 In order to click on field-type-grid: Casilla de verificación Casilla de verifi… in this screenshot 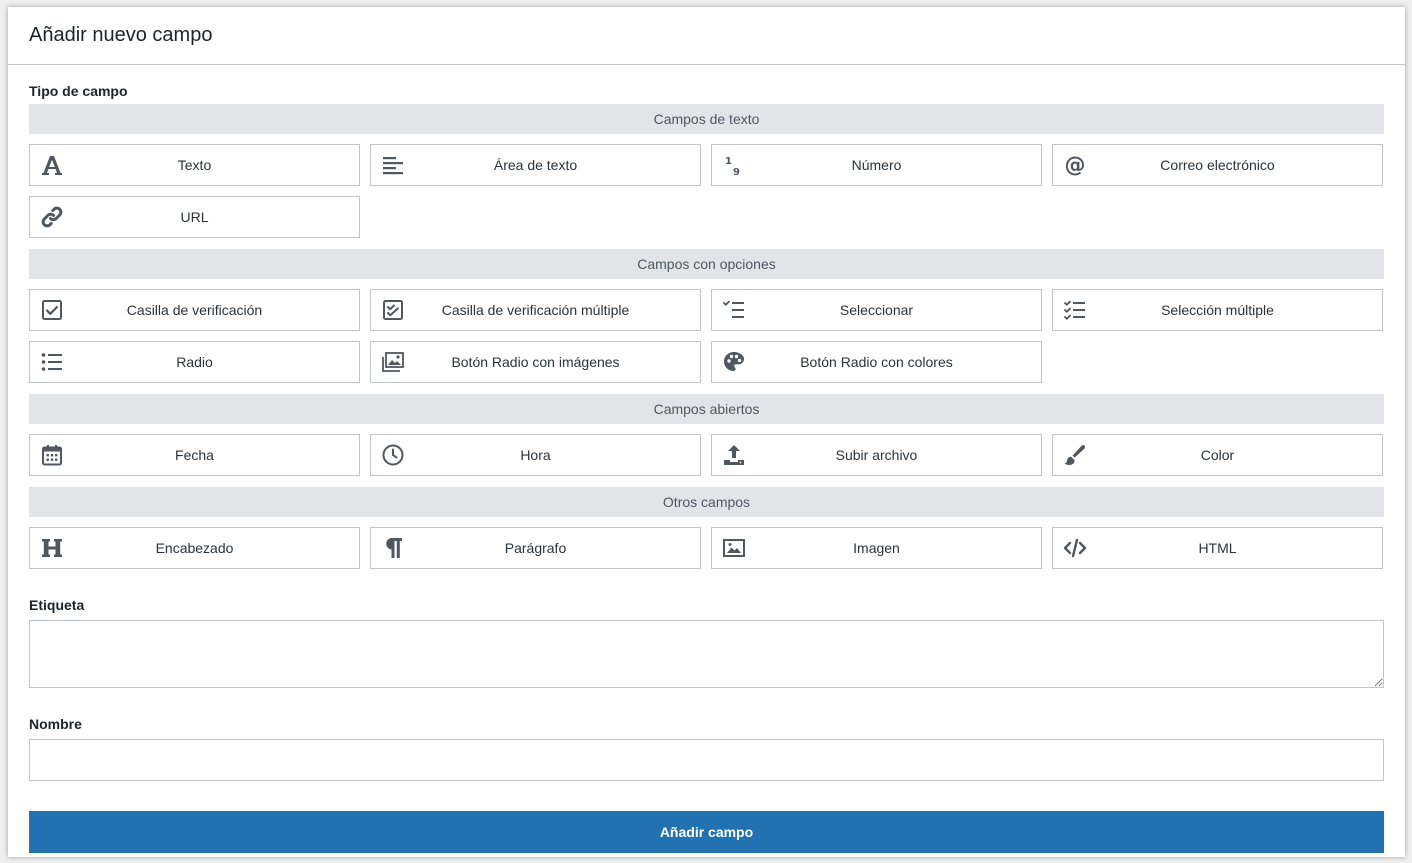, I will do `click(706, 336)`.